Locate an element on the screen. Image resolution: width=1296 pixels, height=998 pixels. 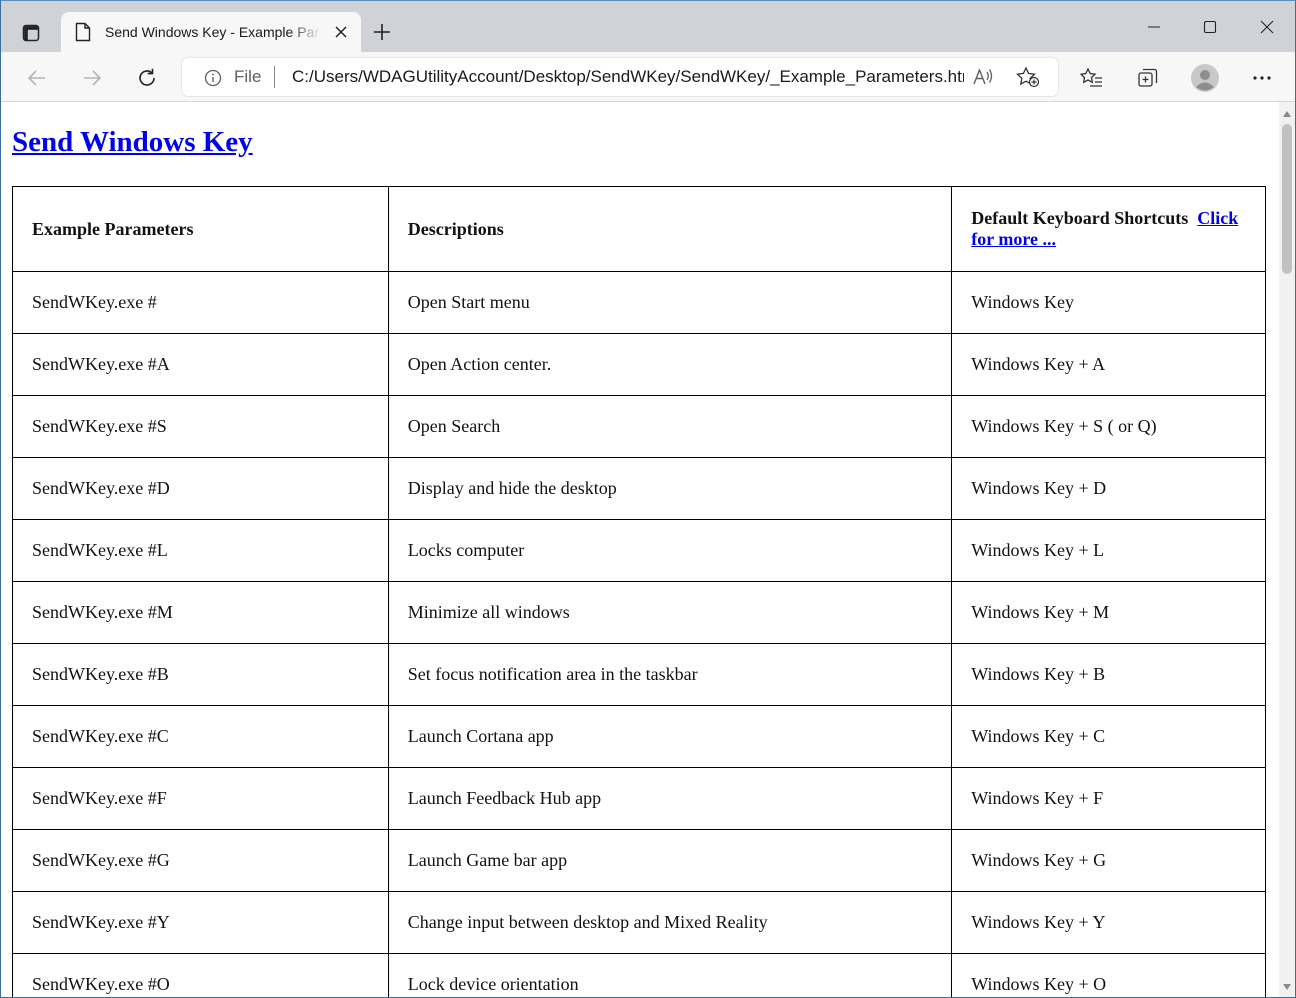
shortcut-cell: Windows Key + D is located at coordinates (1108, 488).